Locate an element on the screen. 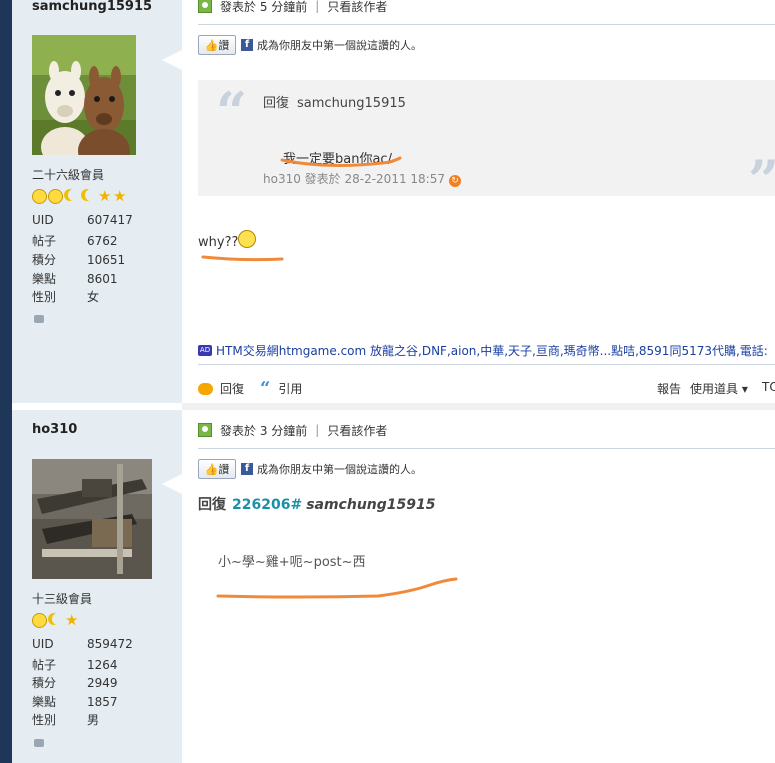  member-rank: 十三級會員 is located at coordinates (62, 599).